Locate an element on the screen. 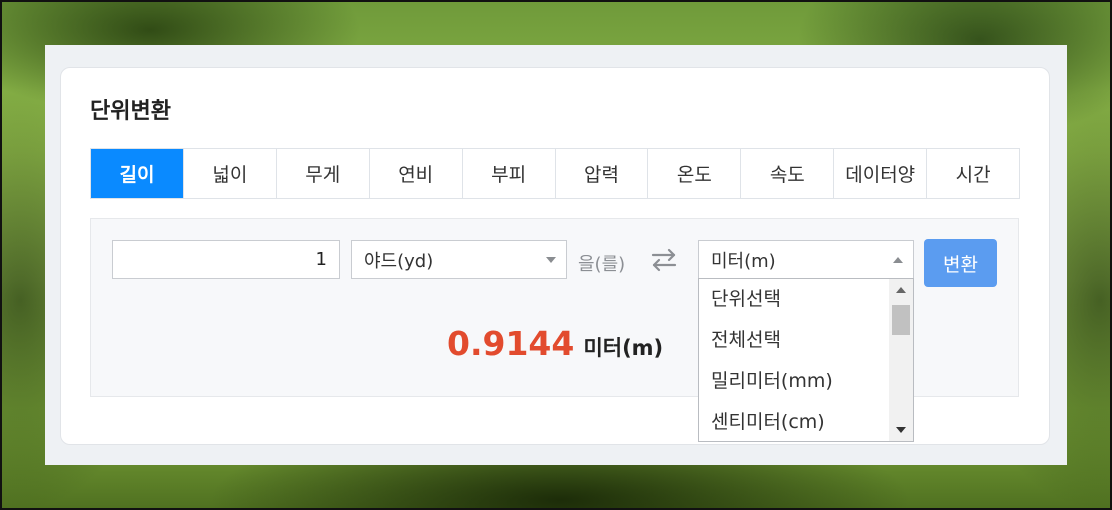  dropdown-option: 밀리미터(mm) is located at coordinates (806, 381).